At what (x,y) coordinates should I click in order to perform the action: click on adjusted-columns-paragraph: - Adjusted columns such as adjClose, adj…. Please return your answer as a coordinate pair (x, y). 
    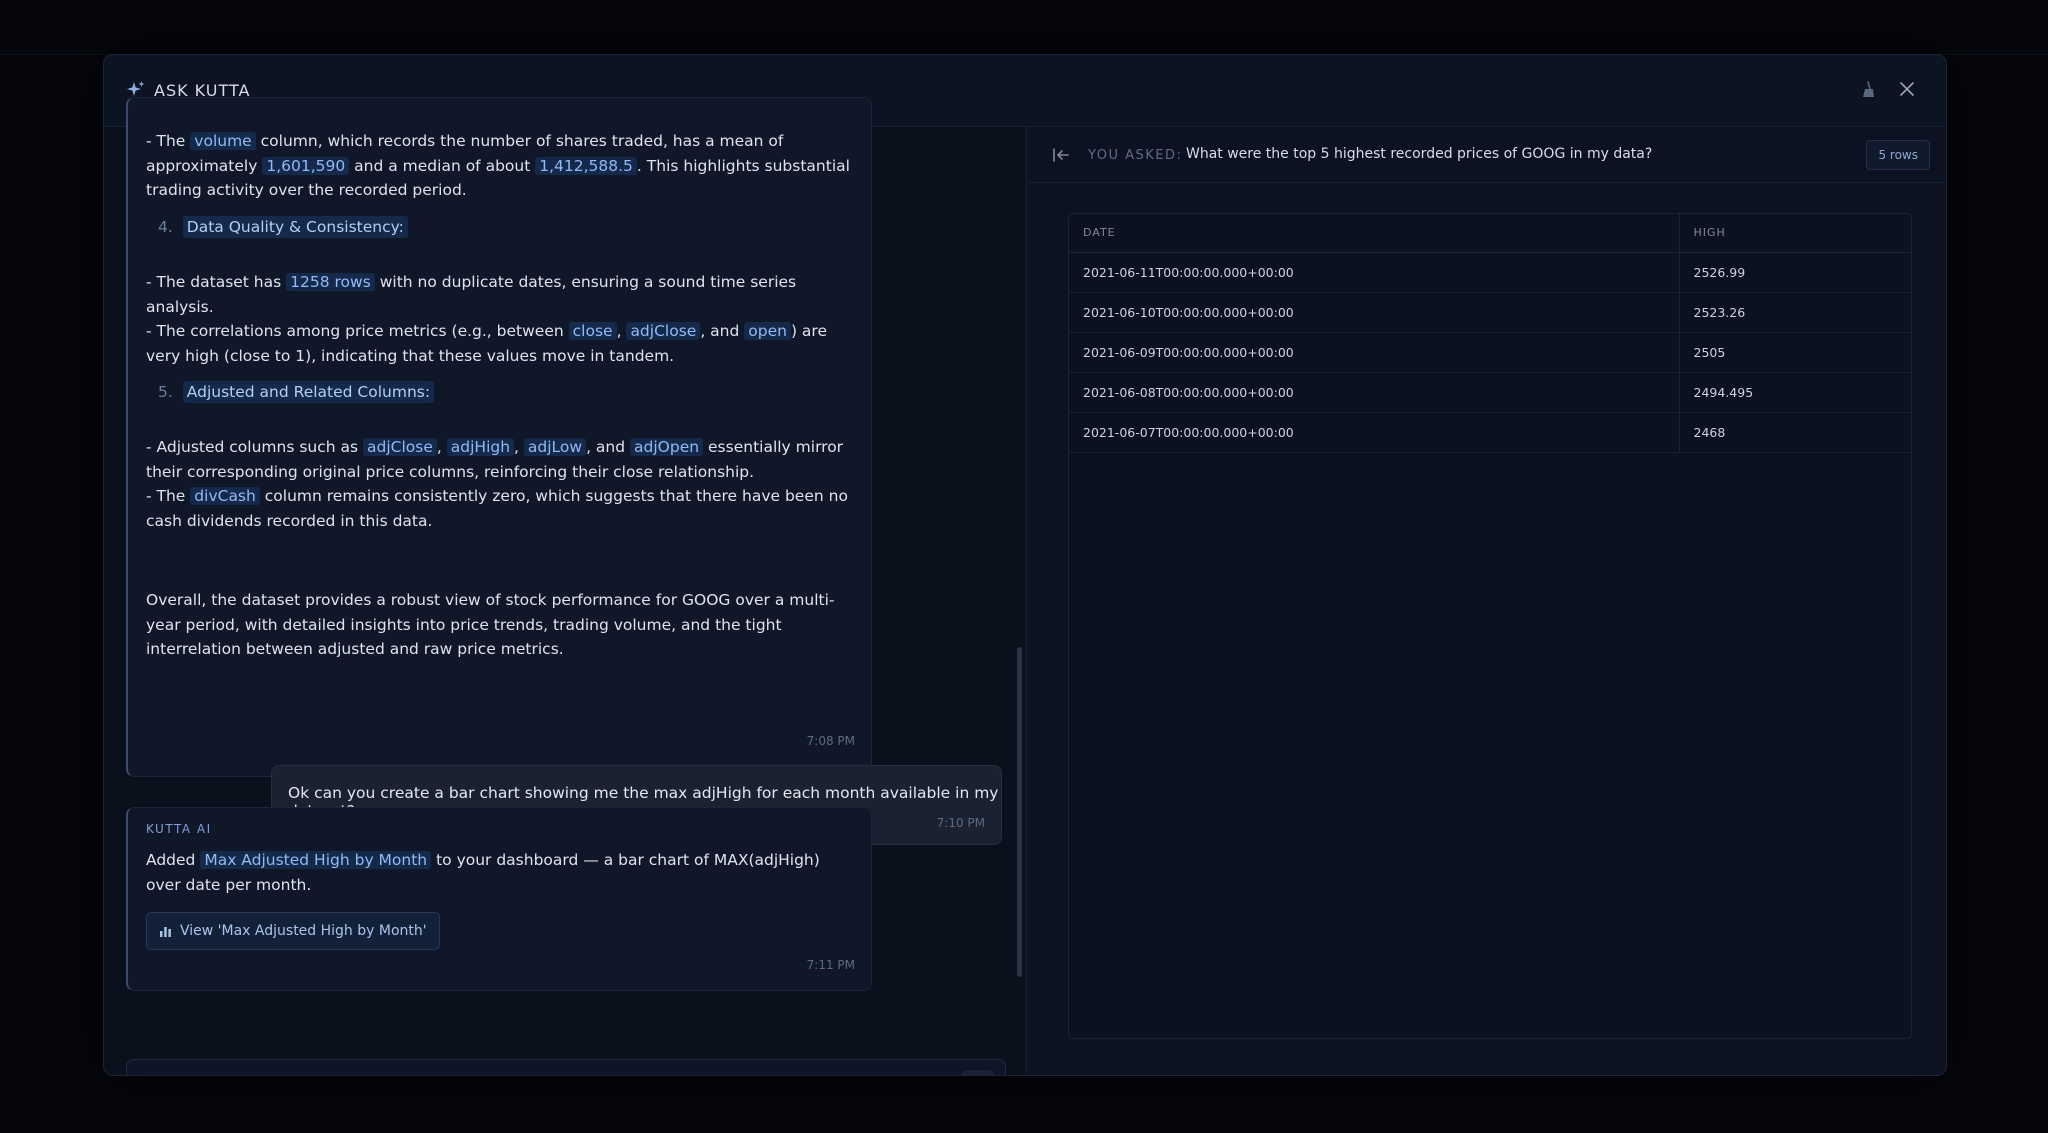
    Looking at the image, I should click on (497, 484).